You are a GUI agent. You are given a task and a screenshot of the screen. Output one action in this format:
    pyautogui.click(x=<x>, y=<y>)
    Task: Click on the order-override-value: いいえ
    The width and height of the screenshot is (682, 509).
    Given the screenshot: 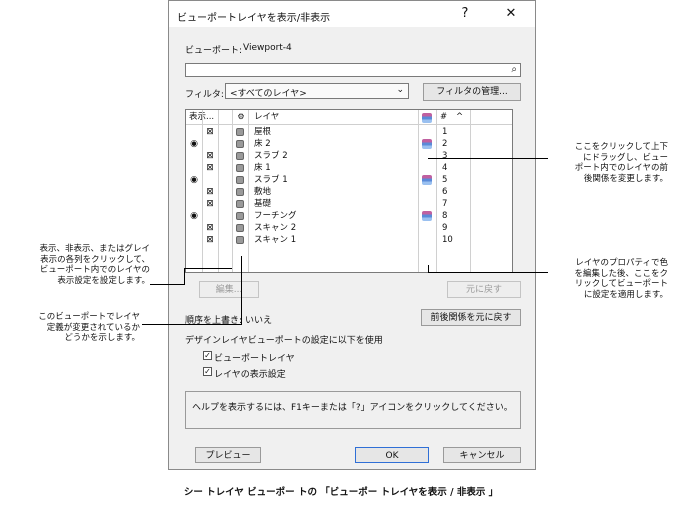 What is the action you would take?
    pyautogui.click(x=259, y=321)
    